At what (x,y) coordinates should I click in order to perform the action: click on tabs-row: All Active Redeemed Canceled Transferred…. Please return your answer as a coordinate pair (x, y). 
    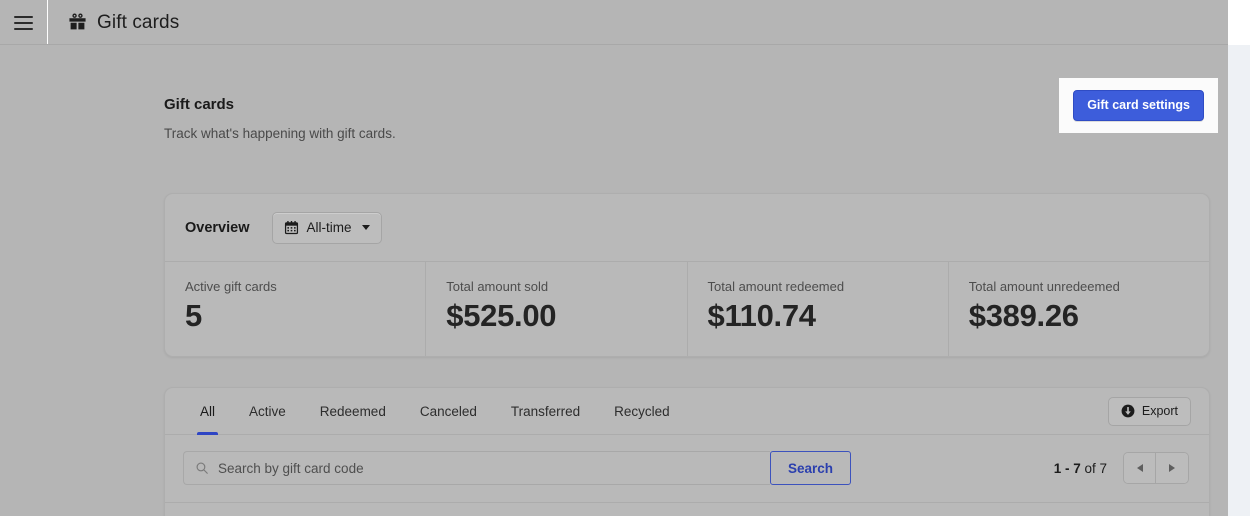
    Looking at the image, I should click on (687, 412).